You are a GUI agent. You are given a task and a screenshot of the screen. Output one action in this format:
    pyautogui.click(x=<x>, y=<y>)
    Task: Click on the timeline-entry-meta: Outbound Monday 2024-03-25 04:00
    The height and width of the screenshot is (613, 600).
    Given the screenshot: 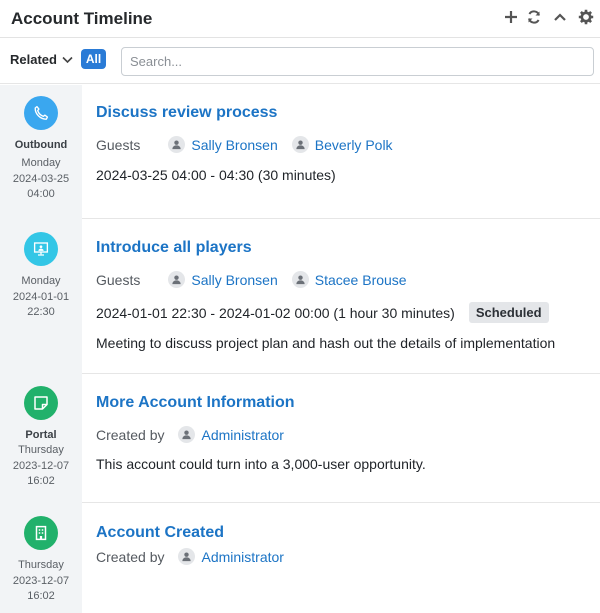 What is the action you would take?
    pyautogui.click(x=41, y=149)
    